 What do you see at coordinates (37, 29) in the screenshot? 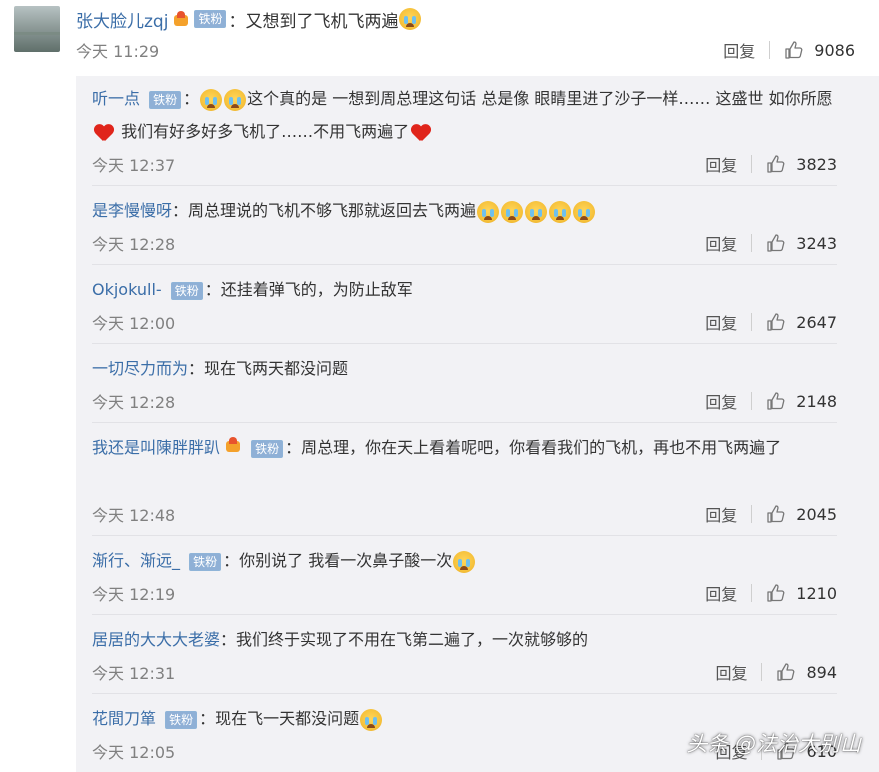
I see `avatar` at bounding box center [37, 29].